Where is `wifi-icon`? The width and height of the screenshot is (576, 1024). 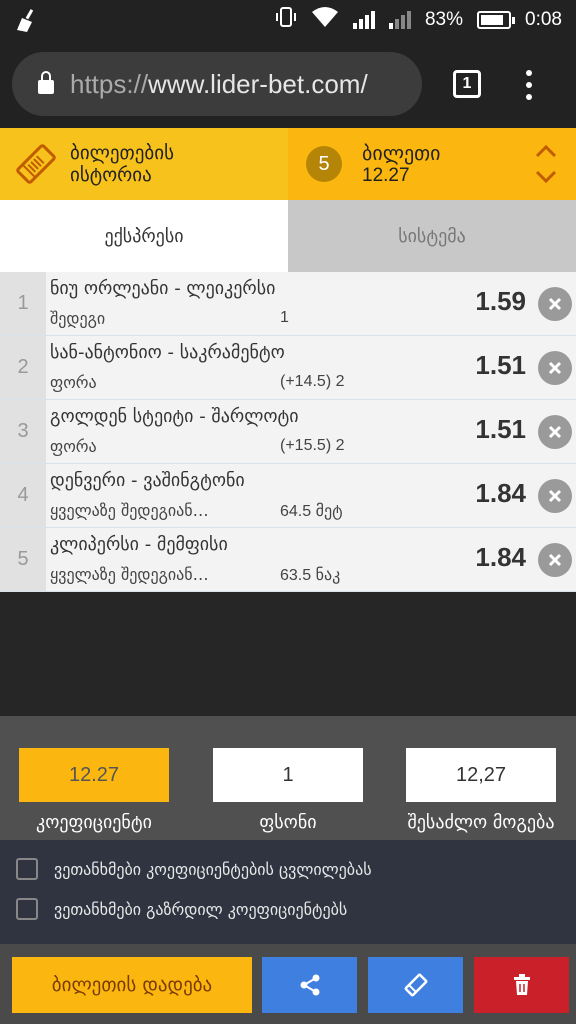 wifi-icon is located at coordinates (325, 20).